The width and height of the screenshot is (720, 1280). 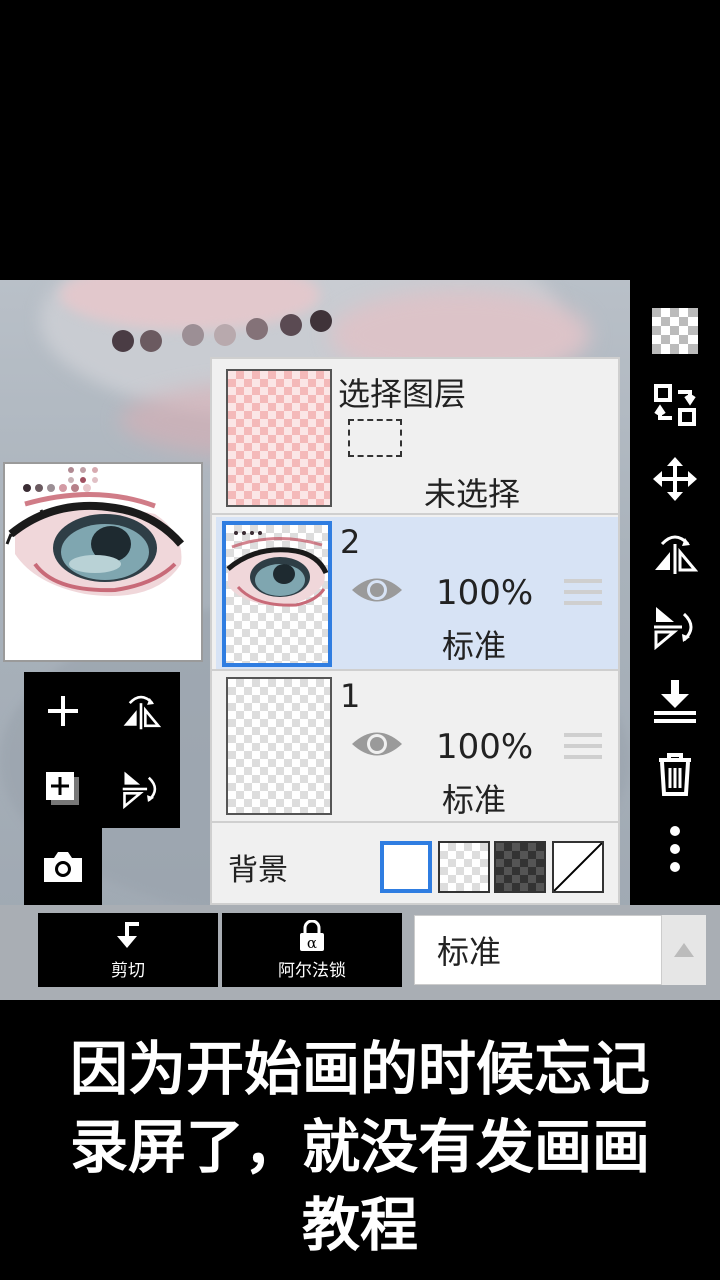 I want to click on clip-arrow-icon, so click(x=128, y=934).